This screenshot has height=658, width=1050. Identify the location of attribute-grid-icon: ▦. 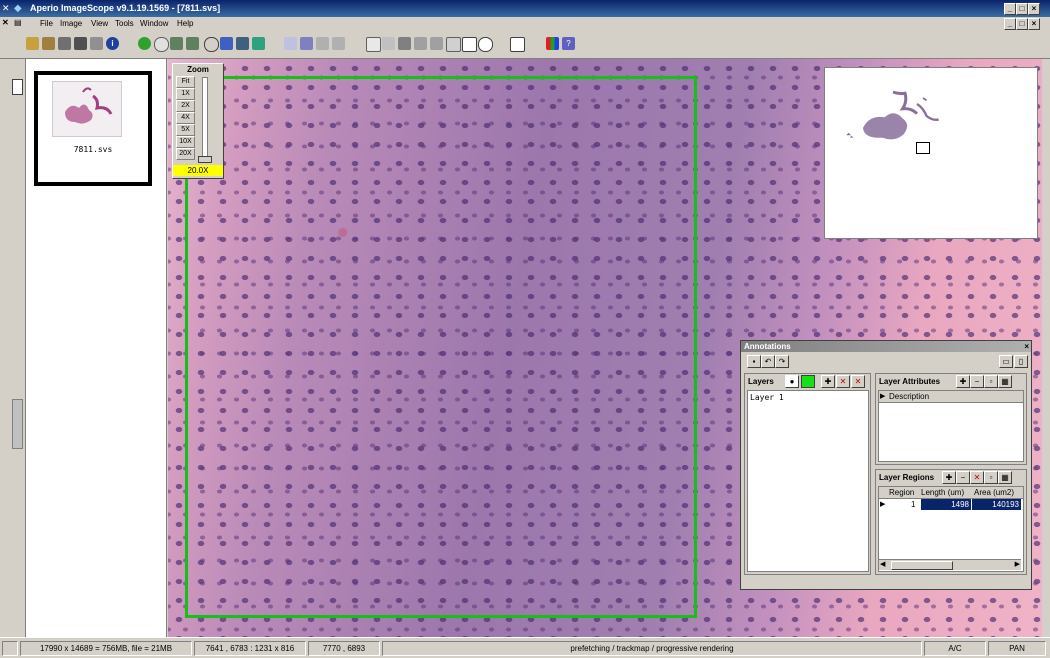
(1005, 381).